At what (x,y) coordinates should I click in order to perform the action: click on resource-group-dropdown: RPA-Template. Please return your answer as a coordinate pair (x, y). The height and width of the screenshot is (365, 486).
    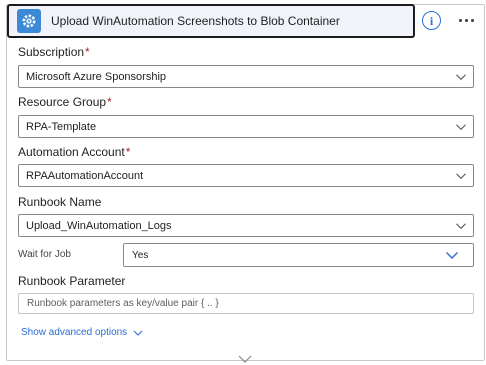
    Looking at the image, I should click on (246, 126).